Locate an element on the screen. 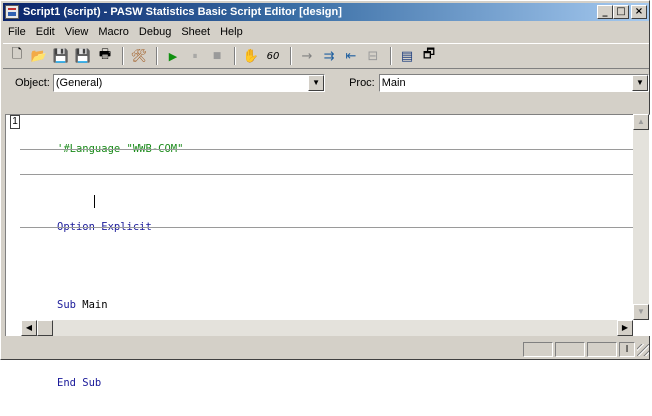  scroll-left-icon: ◀ is located at coordinates (29, 328).